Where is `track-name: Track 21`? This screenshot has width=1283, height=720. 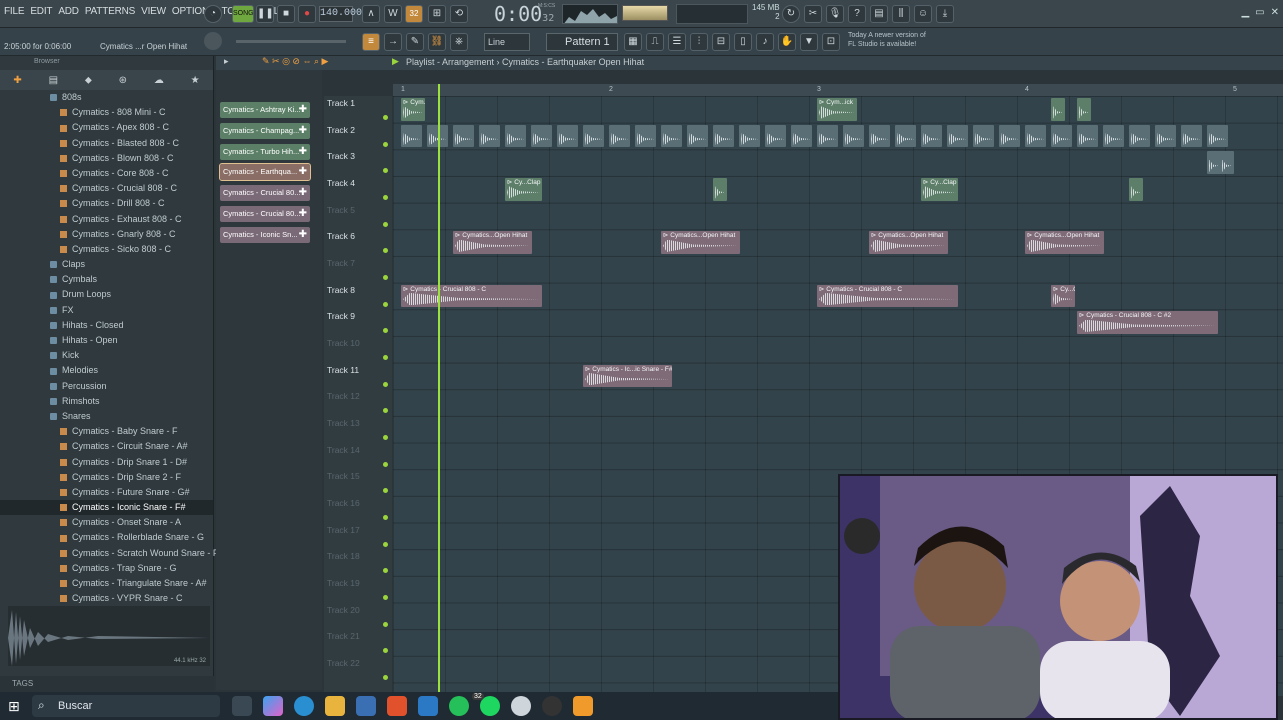
track-name: Track 21 is located at coordinates (343, 636).